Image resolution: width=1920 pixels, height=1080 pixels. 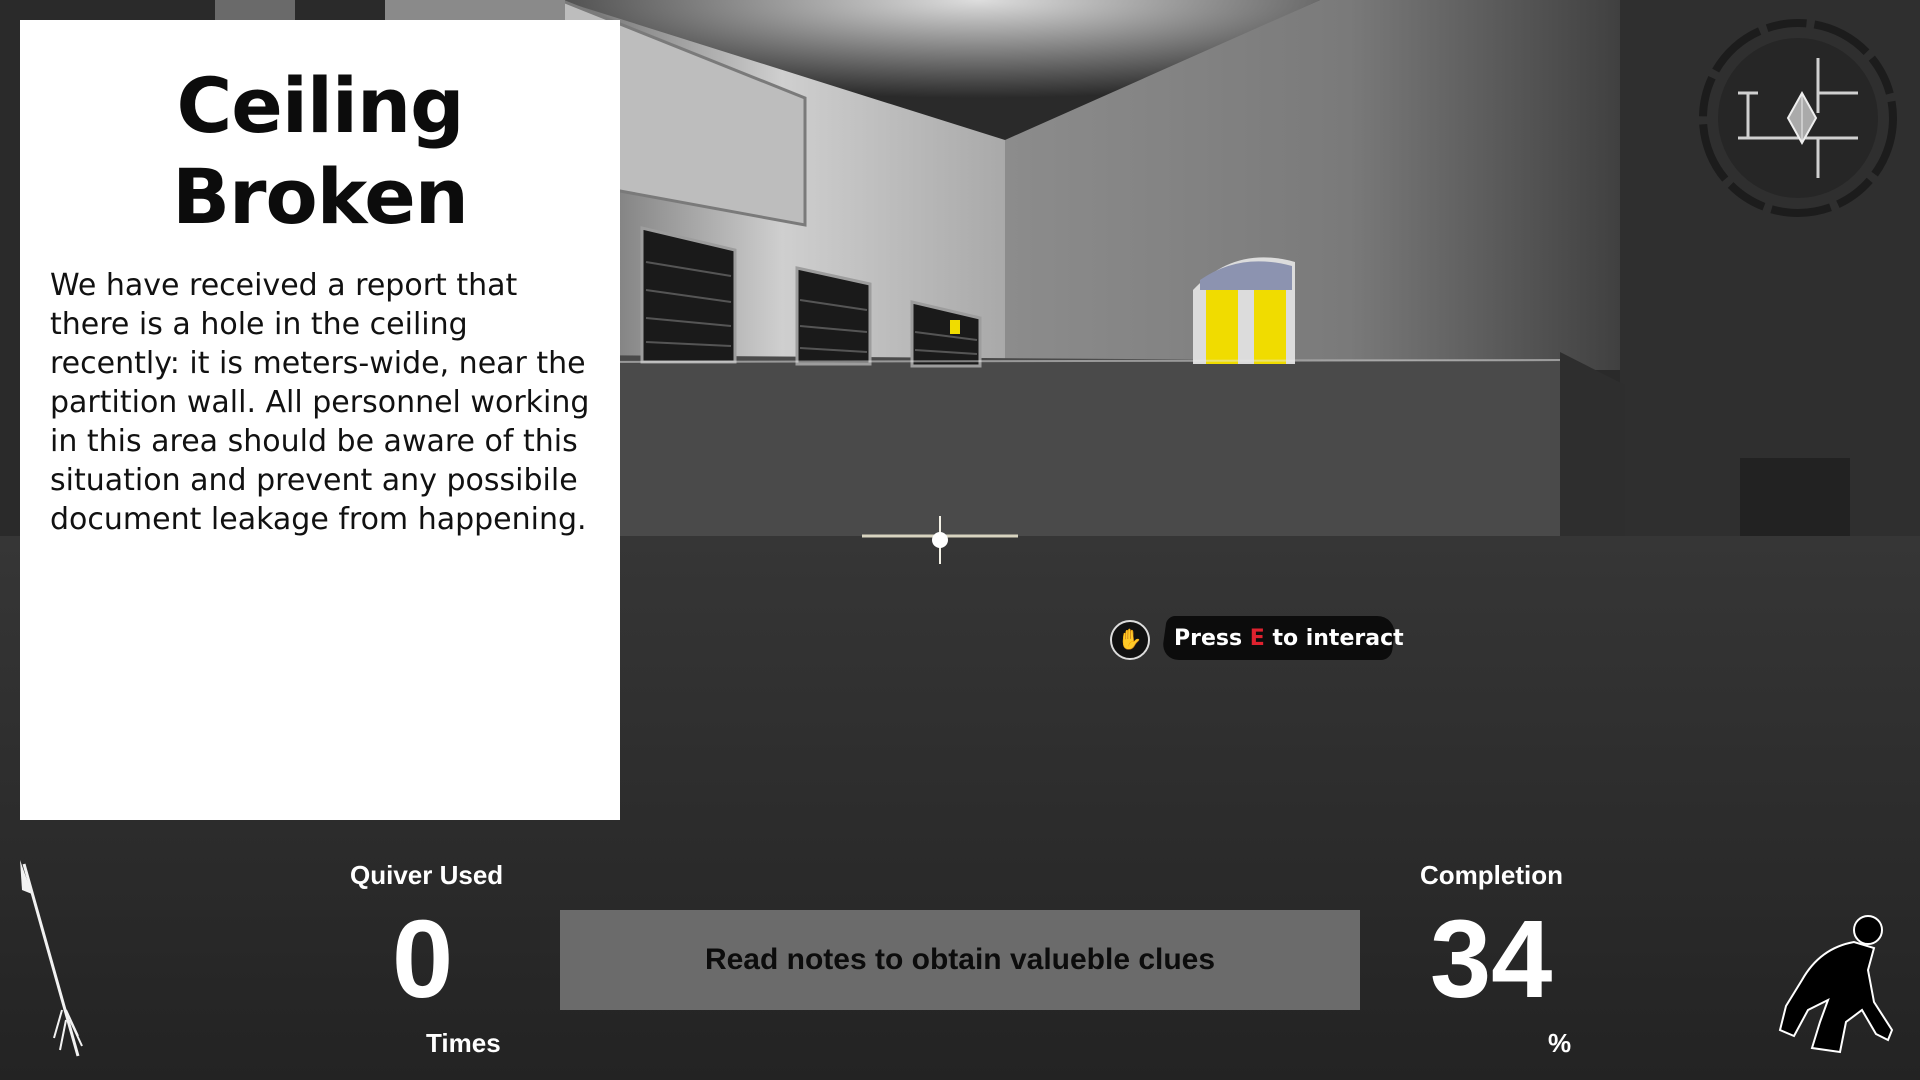 What do you see at coordinates (1130, 640) in the screenshot?
I see `hand-grab-icon: ✋` at bounding box center [1130, 640].